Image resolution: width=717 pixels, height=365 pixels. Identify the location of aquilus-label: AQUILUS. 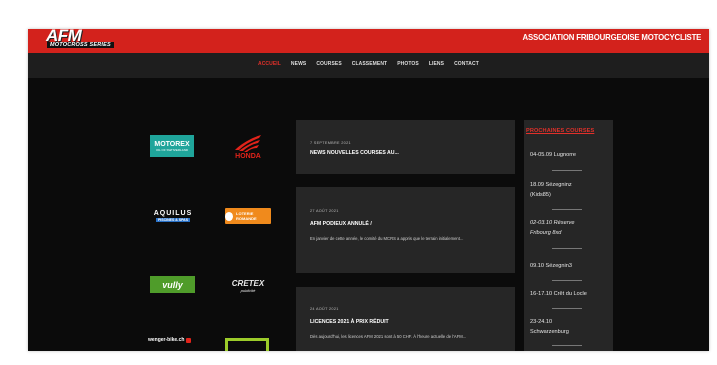
(173, 213).